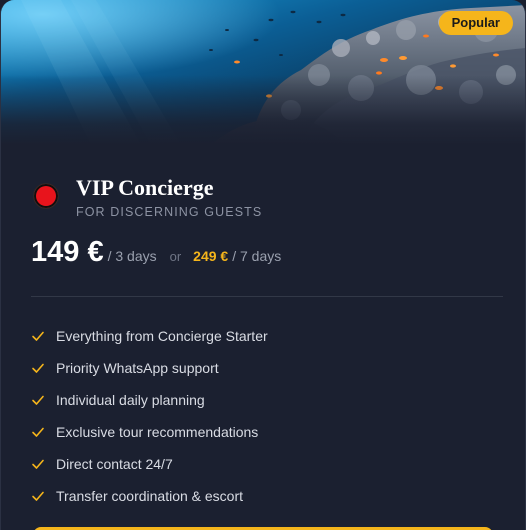 The image size is (526, 530). I want to click on red-circle-icon, so click(46, 196).